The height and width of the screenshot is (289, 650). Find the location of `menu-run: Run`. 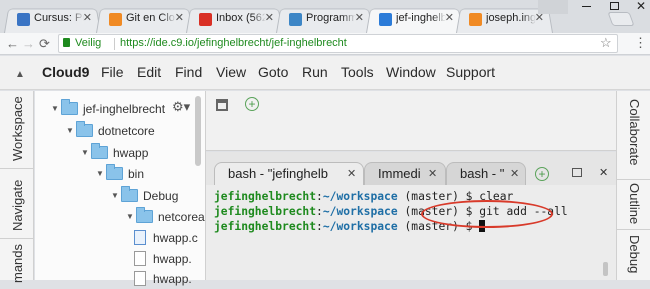

menu-run: Run is located at coordinates (315, 72).